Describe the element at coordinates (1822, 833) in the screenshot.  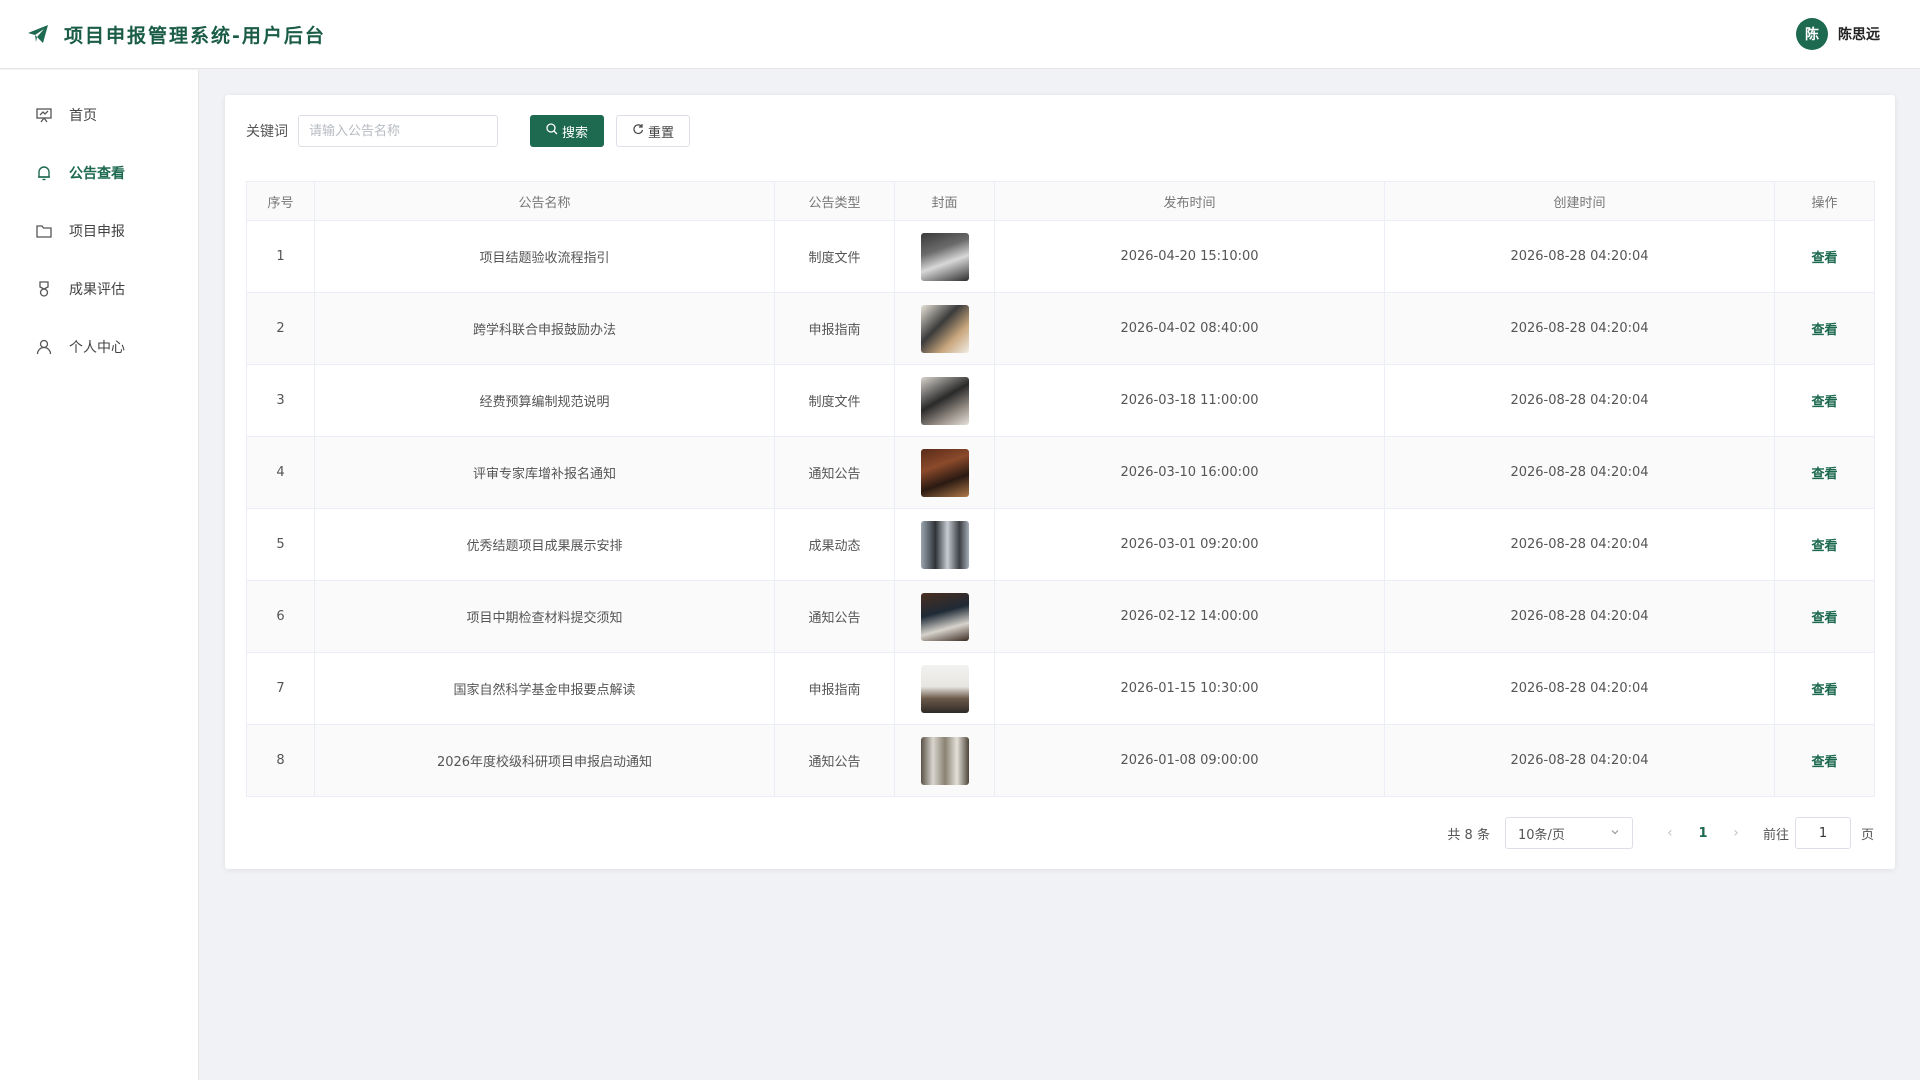
I see `goto-page-input` at that location.